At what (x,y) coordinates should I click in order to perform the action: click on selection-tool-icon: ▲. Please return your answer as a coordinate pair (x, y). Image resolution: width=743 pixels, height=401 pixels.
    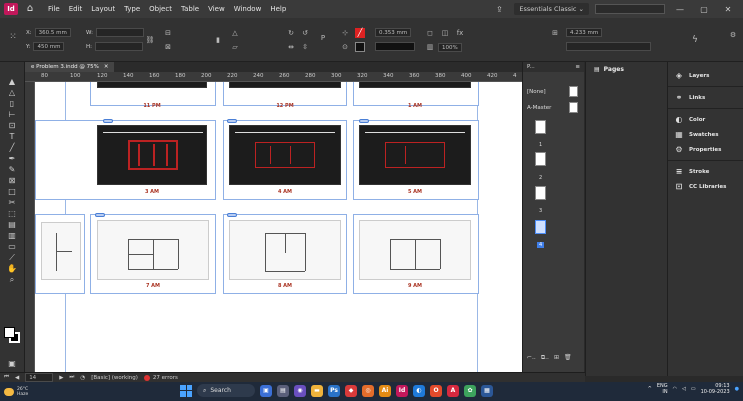
    Looking at the image, I should click on (12, 81).